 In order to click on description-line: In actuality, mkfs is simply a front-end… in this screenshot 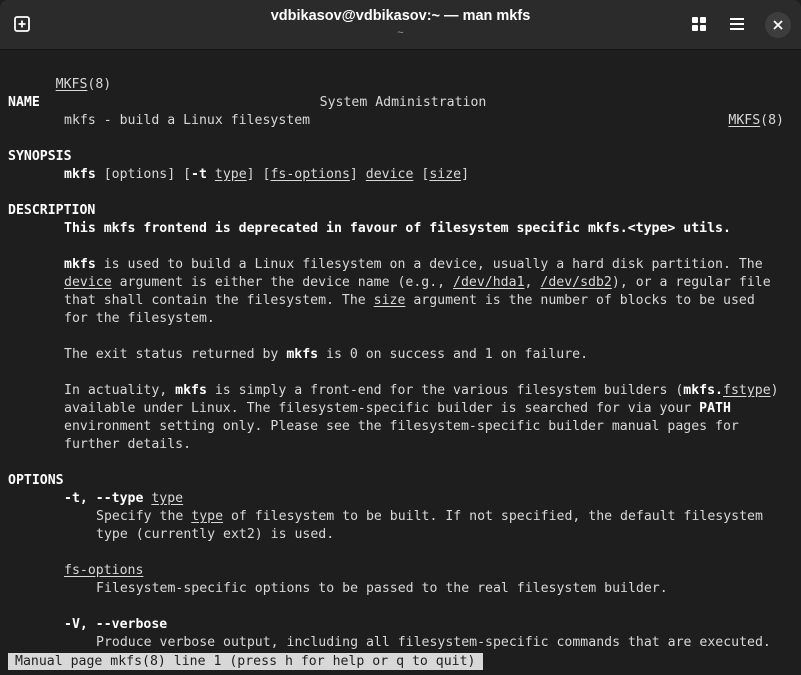, I will do `click(421, 390)`.